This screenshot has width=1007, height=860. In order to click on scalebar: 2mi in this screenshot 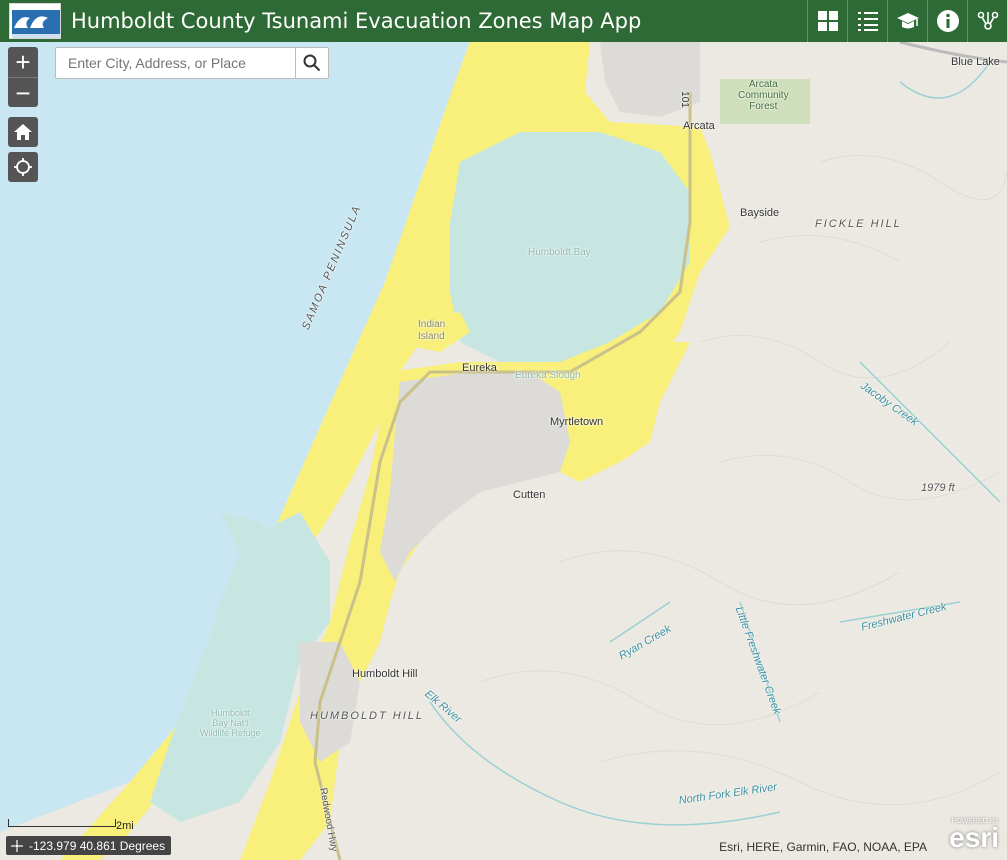, I will do `click(71, 825)`.